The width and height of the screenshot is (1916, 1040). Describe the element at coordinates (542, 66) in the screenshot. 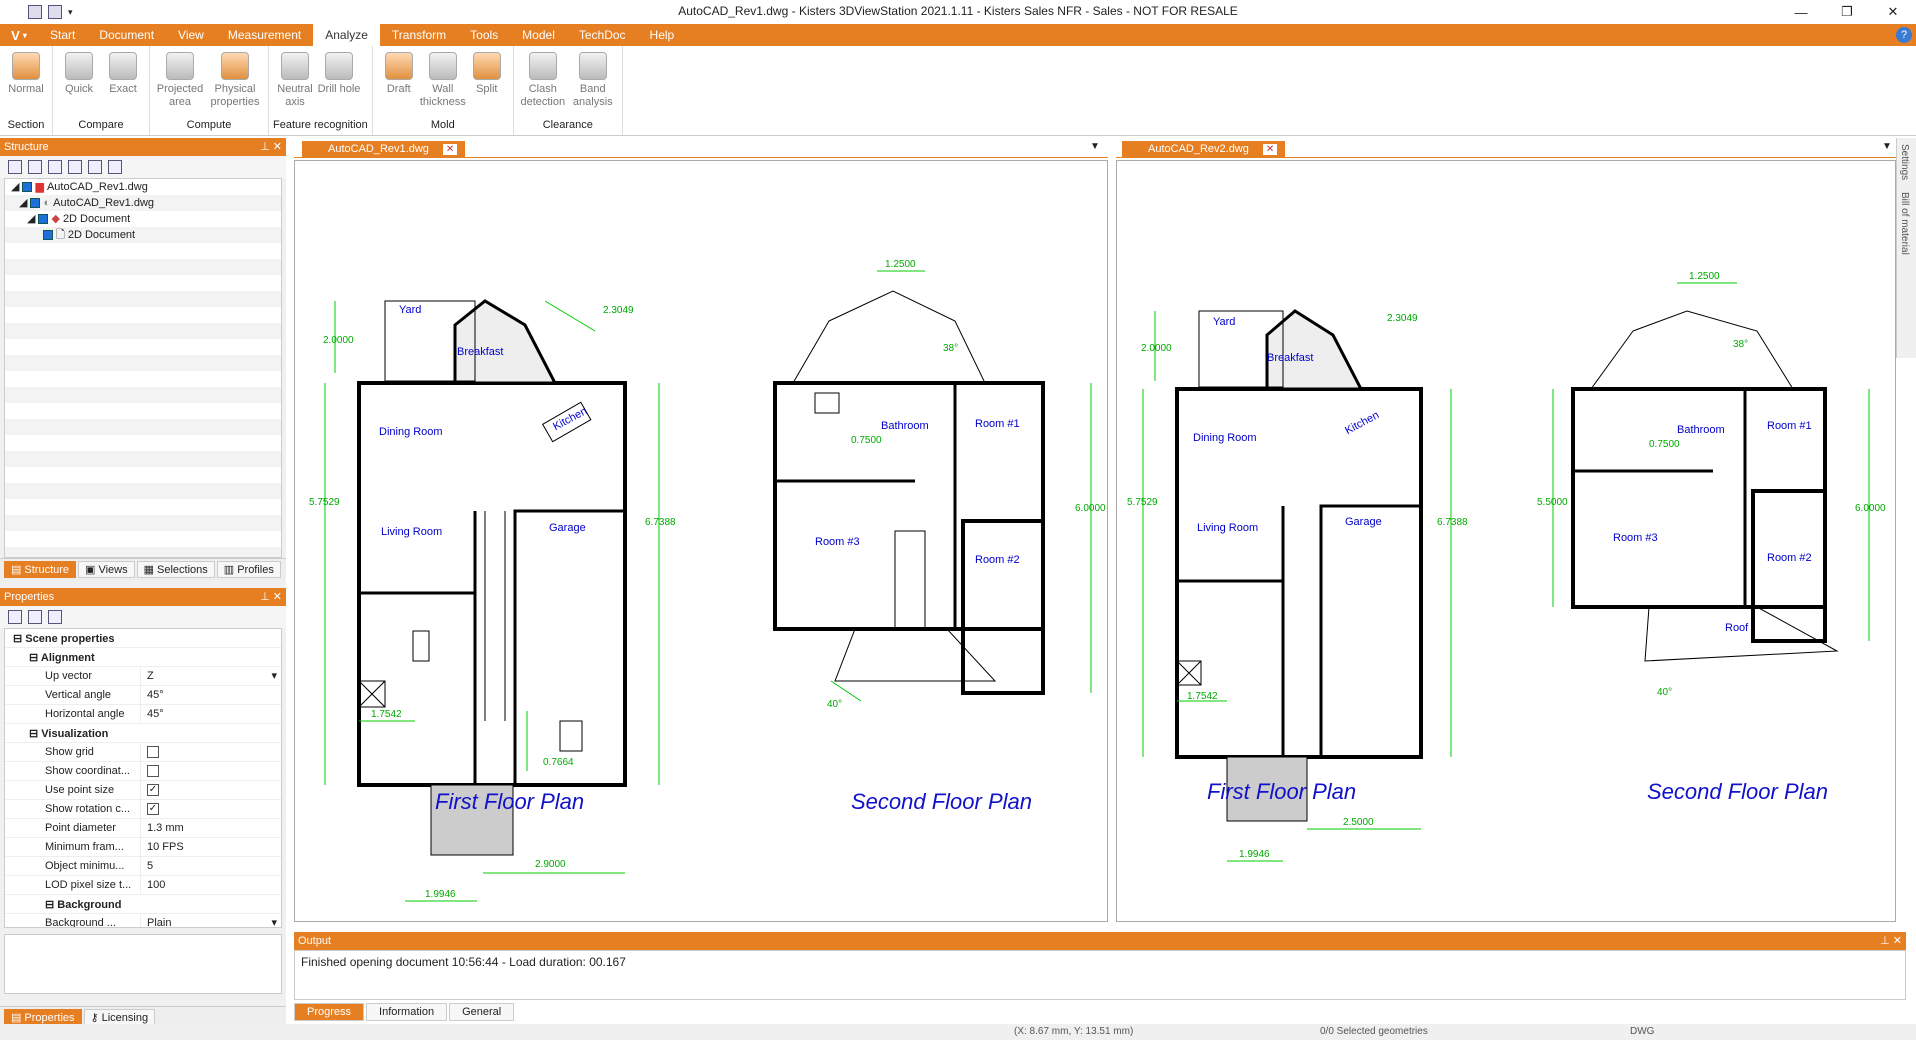

I see `clash-detection-icon` at that location.